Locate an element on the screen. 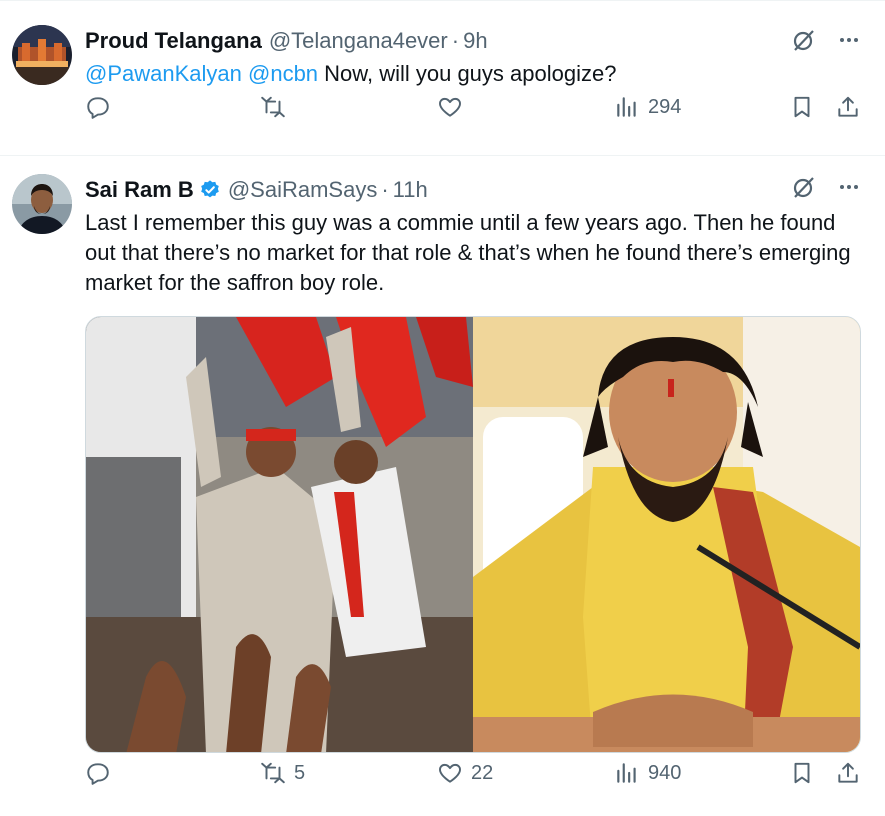 The height and width of the screenshot is (816, 885). mention-link: @PawanKalyan is located at coordinates (163, 73).